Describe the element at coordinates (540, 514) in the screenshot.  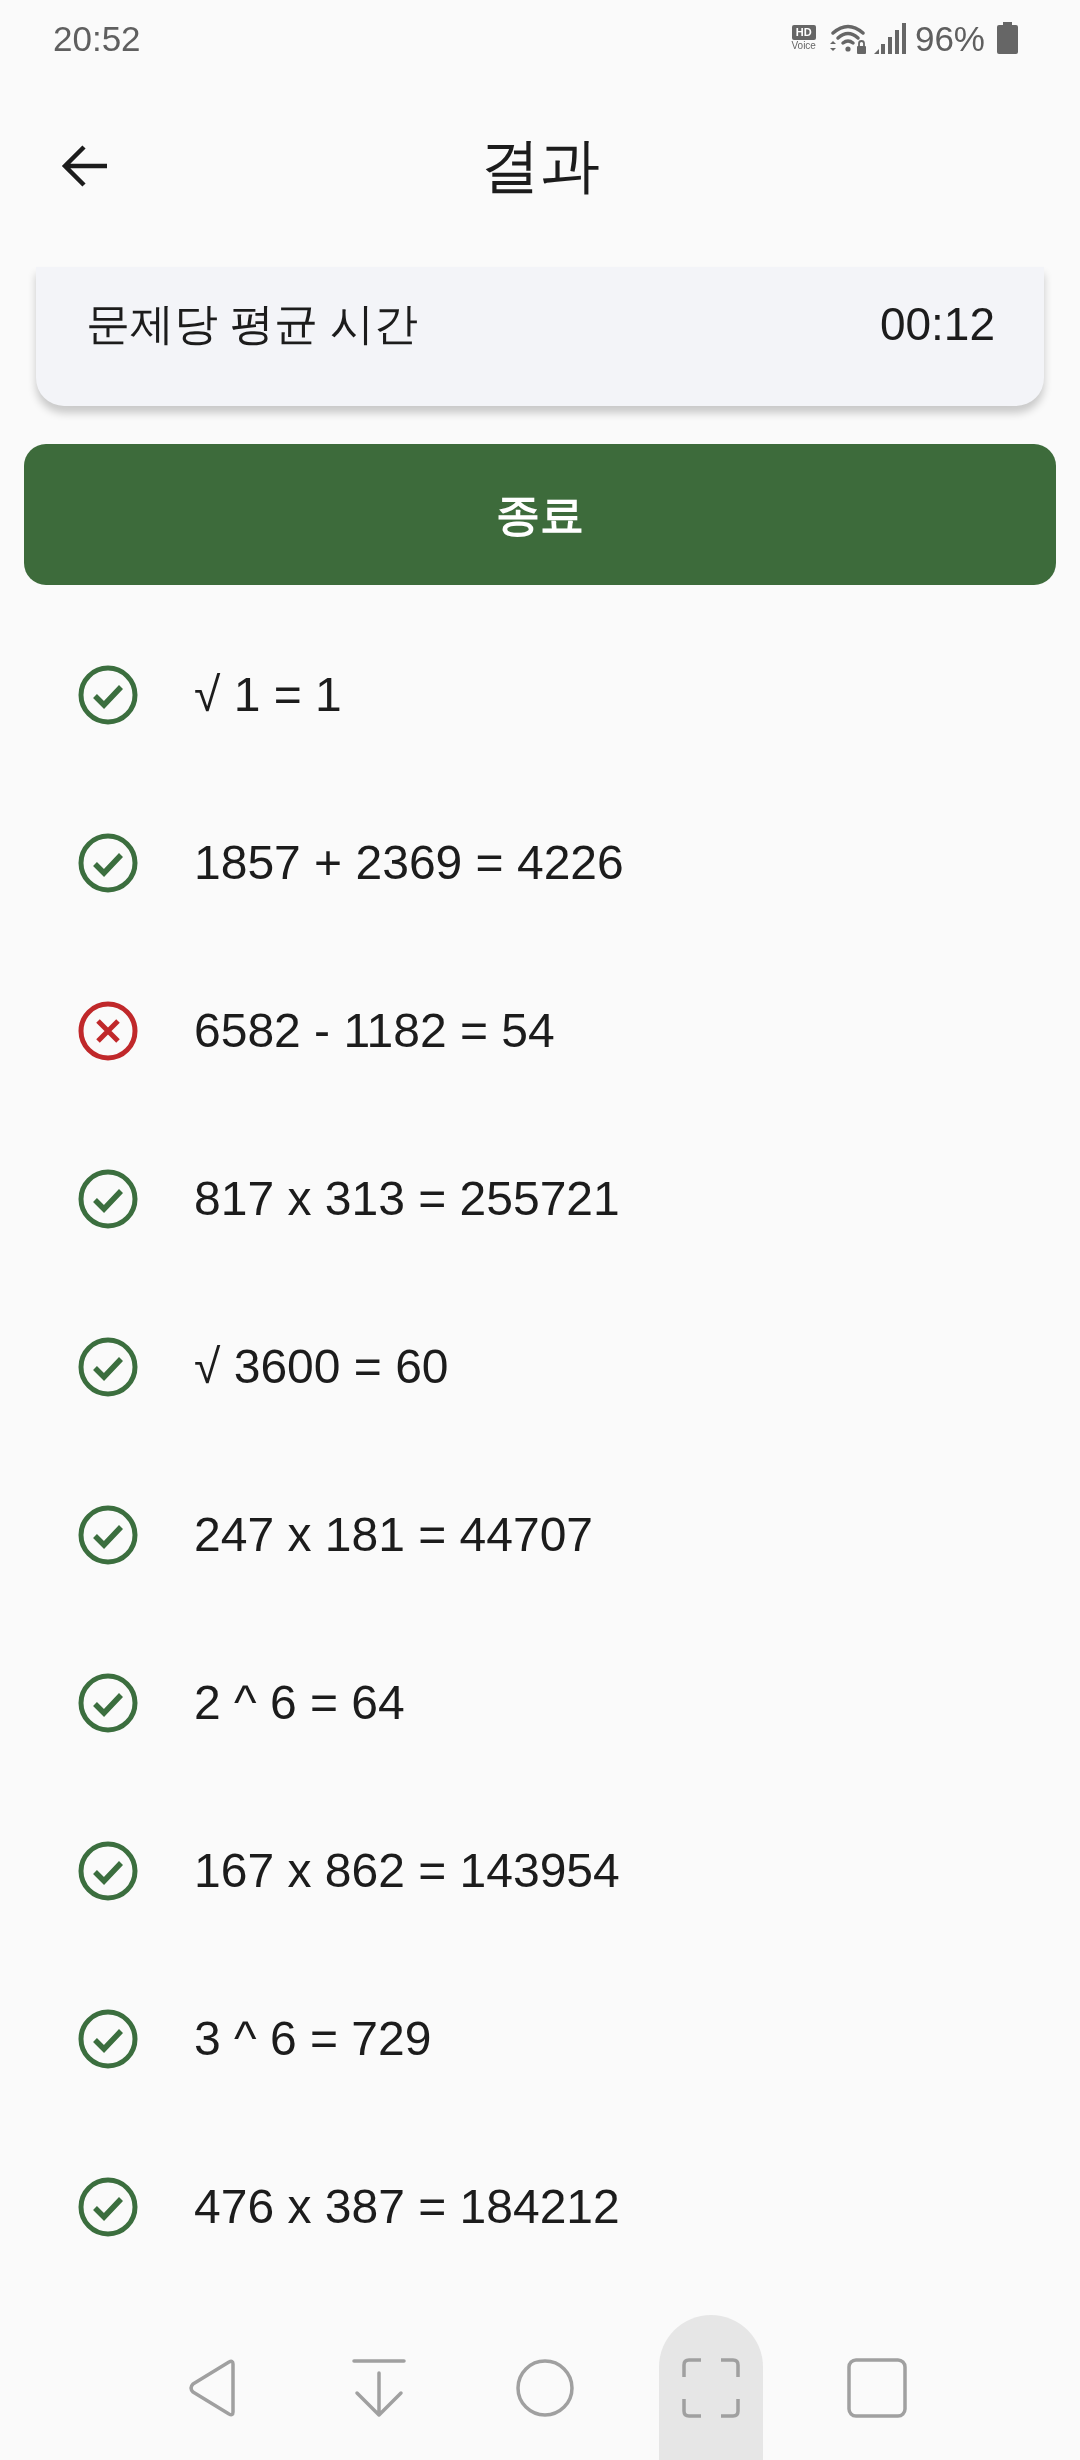
I see `finish-button: 종료` at that location.